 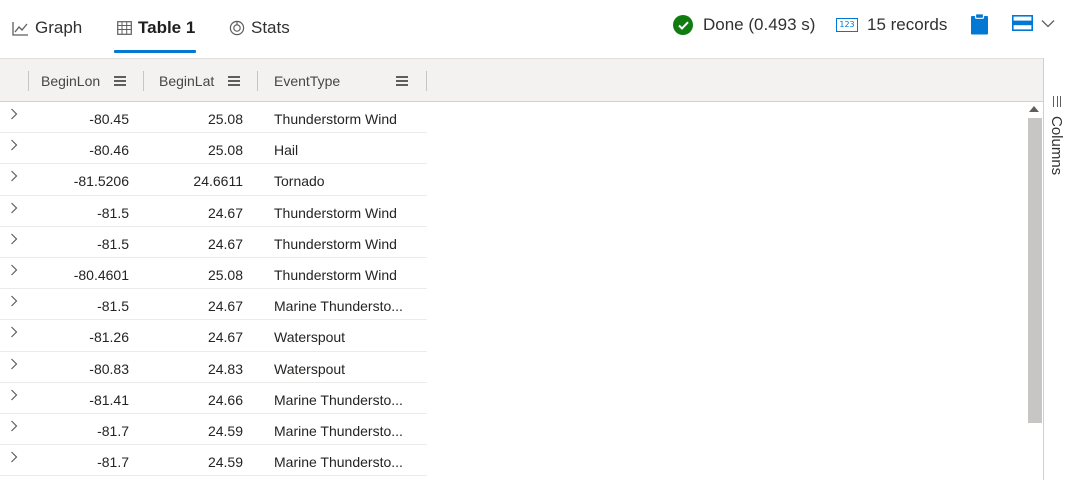 What do you see at coordinates (225, 399) in the screenshot?
I see `cell-beginlat: 24.66` at bounding box center [225, 399].